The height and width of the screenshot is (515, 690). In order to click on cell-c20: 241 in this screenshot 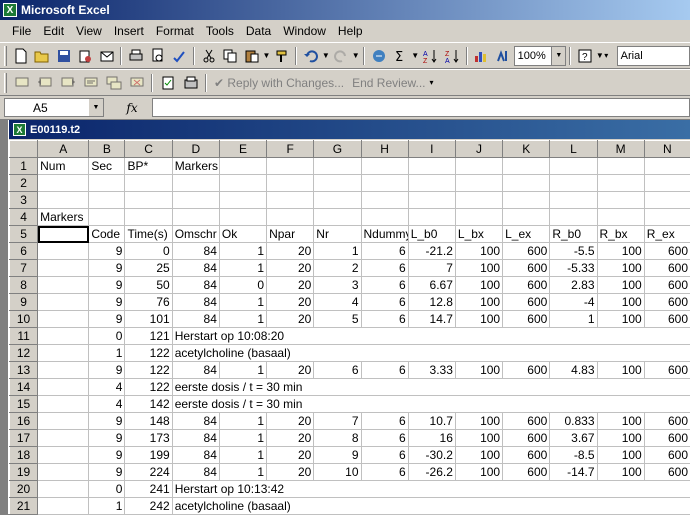, I will do `click(148, 489)`.